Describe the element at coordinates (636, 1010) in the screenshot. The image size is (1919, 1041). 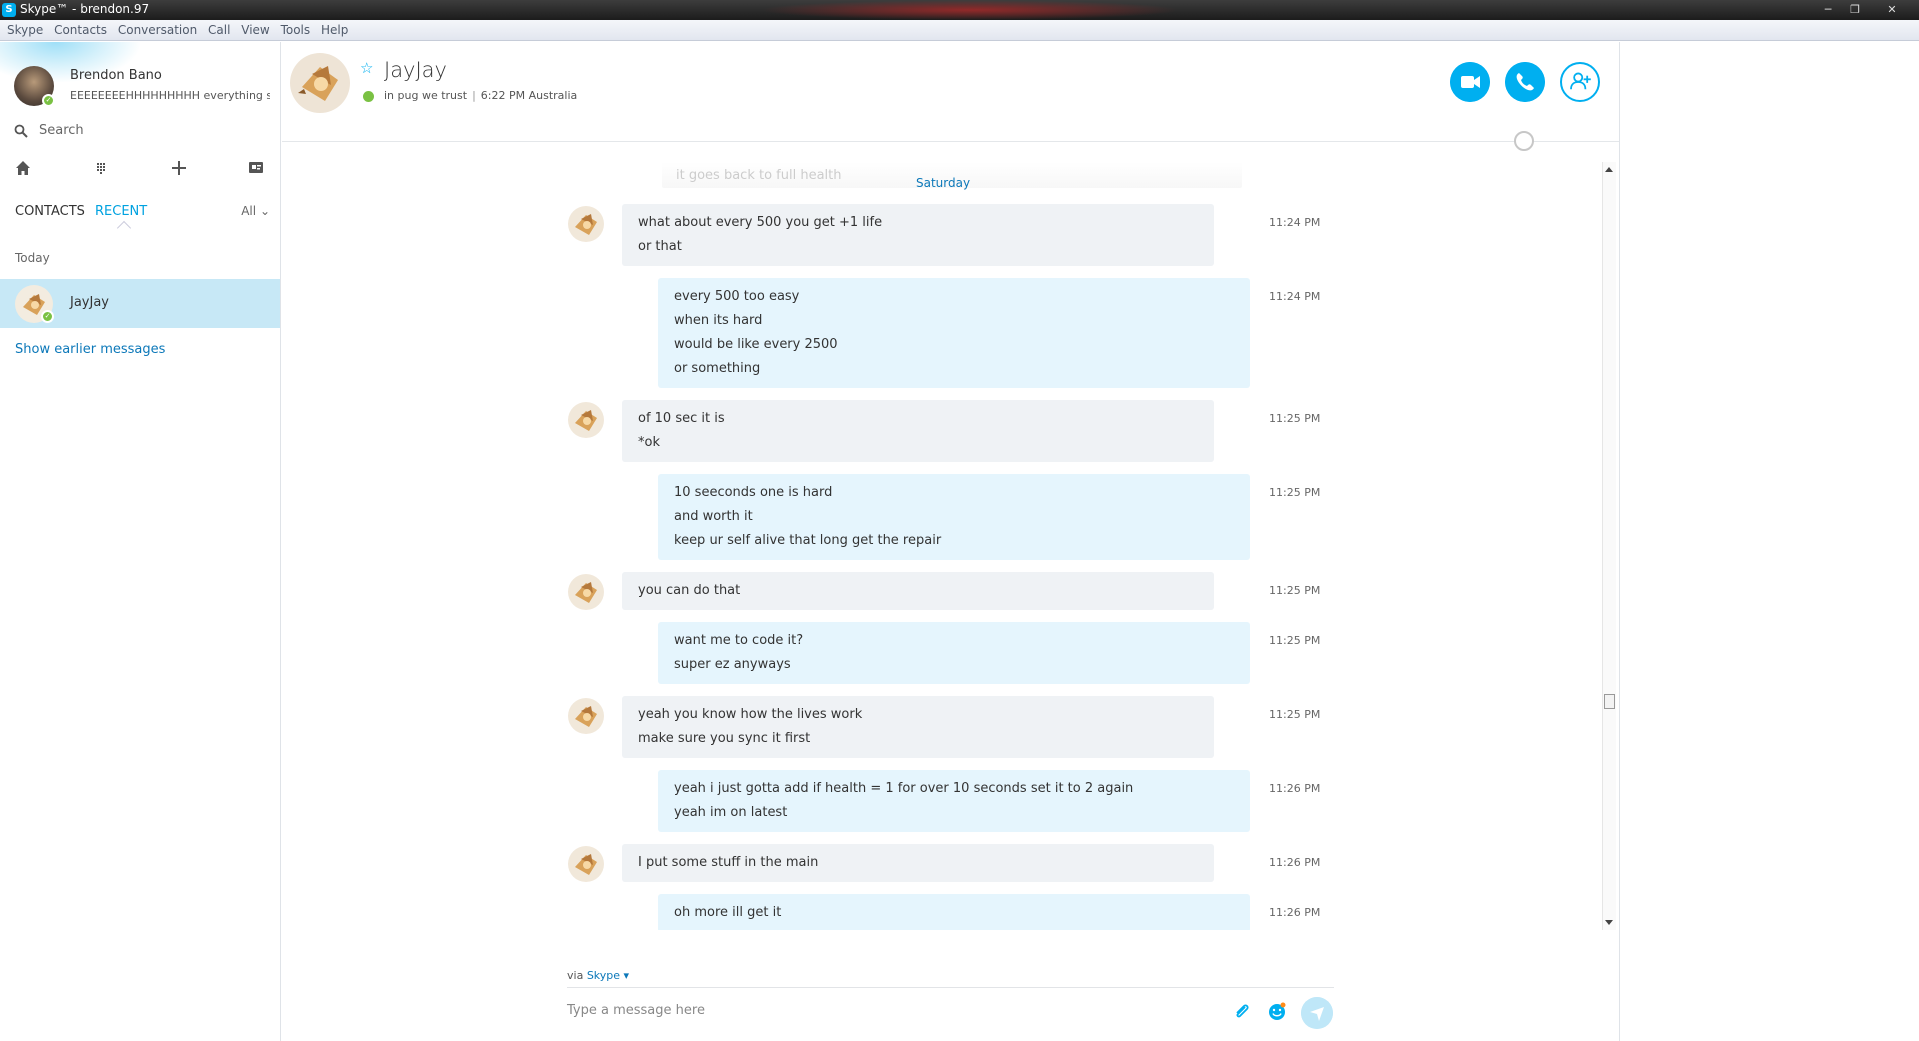
I see `message-input: Type a message here` at that location.